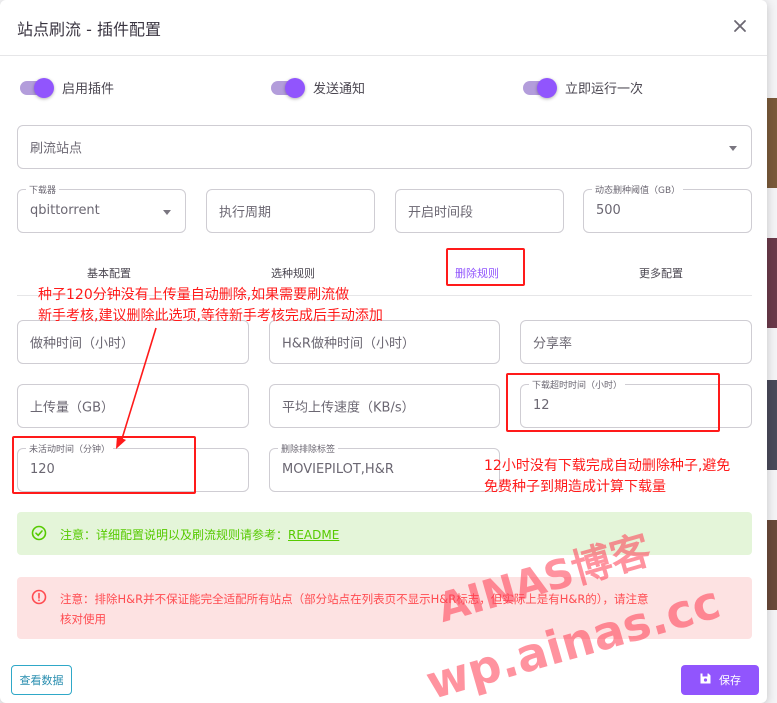 This screenshot has width=777, height=703. What do you see at coordinates (667, 208) in the screenshot?
I see `dynamic-delete-input: 动态删种阈值（GB） 500` at bounding box center [667, 208].